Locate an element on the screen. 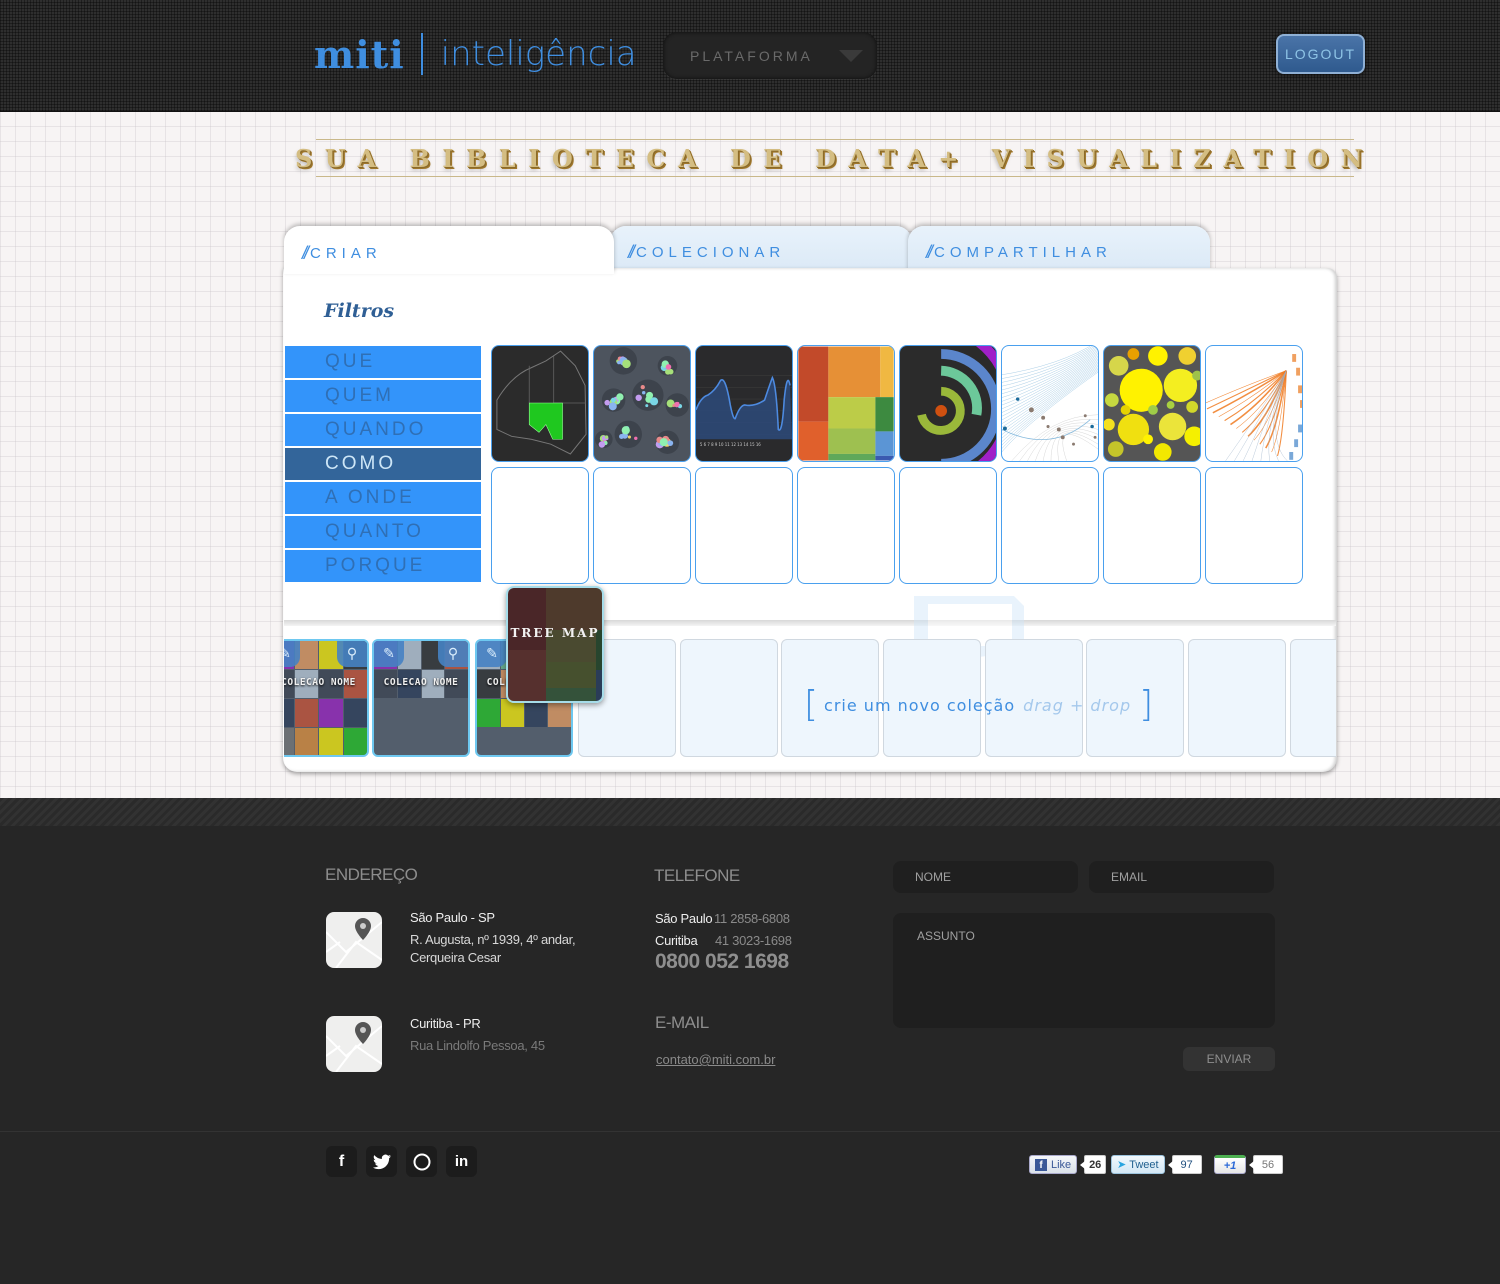  platform-dropdown-label: PLATAFORMA is located at coordinates (751, 55).